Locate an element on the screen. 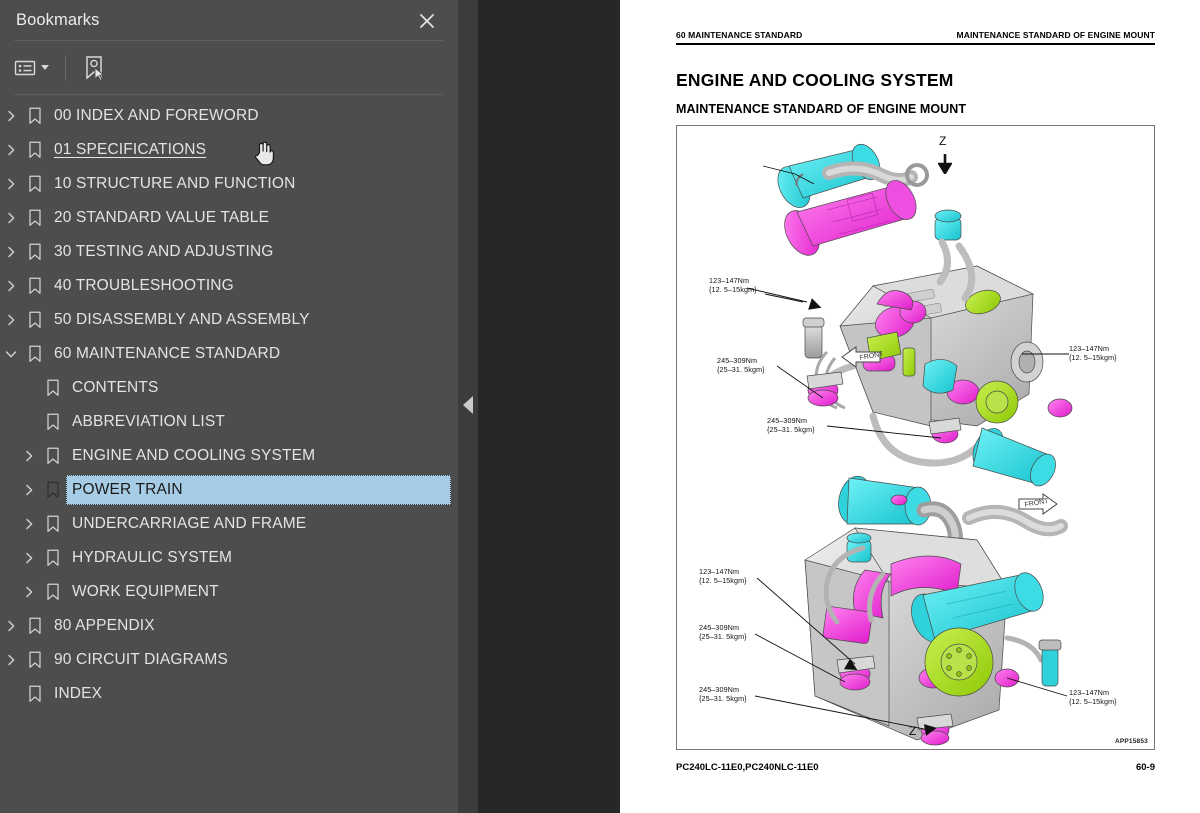 The image size is (1200, 813). document-footer: PC240LC-11E0,PC240NLC-11E0 60-9 is located at coordinates (915, 767).